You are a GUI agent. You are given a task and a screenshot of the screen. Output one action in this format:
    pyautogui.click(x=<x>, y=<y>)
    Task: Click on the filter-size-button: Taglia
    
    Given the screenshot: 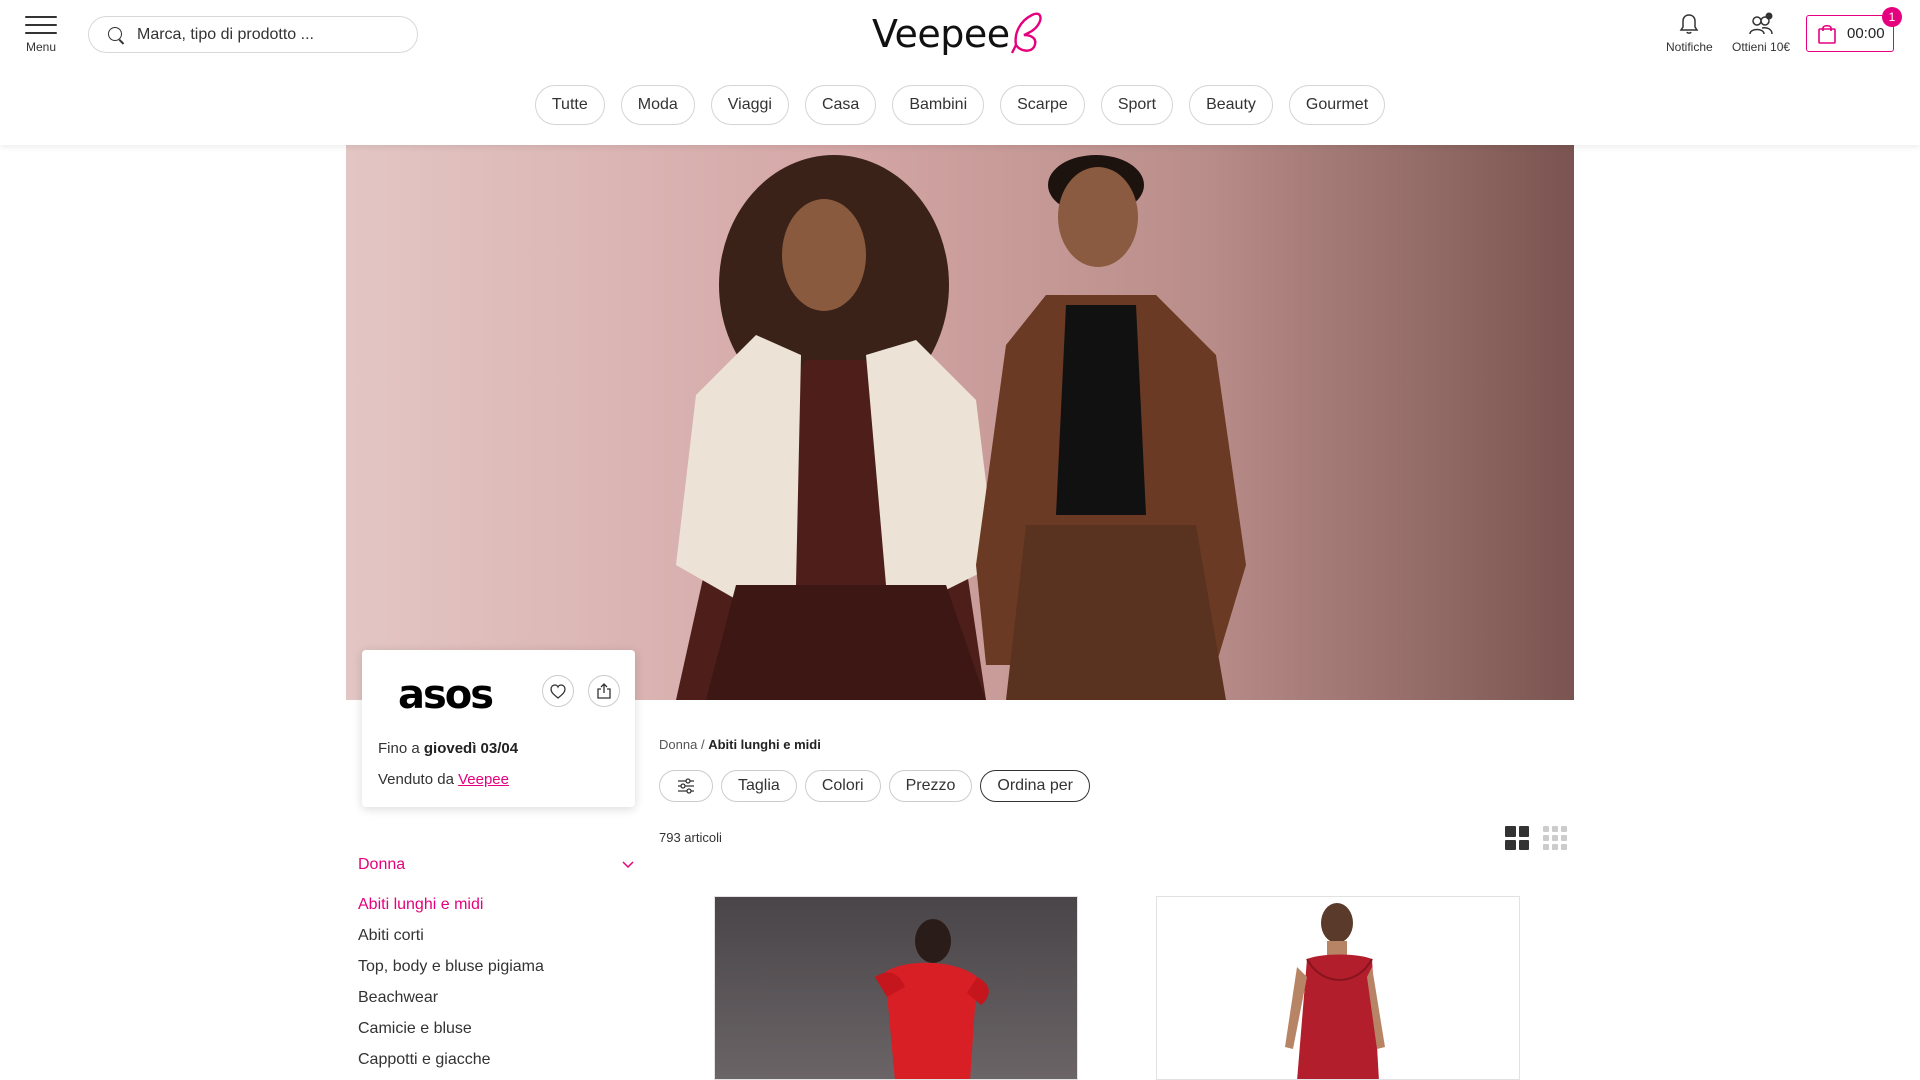 What is the action you would take?
    pyautogui.click(x=759, y=786)
    